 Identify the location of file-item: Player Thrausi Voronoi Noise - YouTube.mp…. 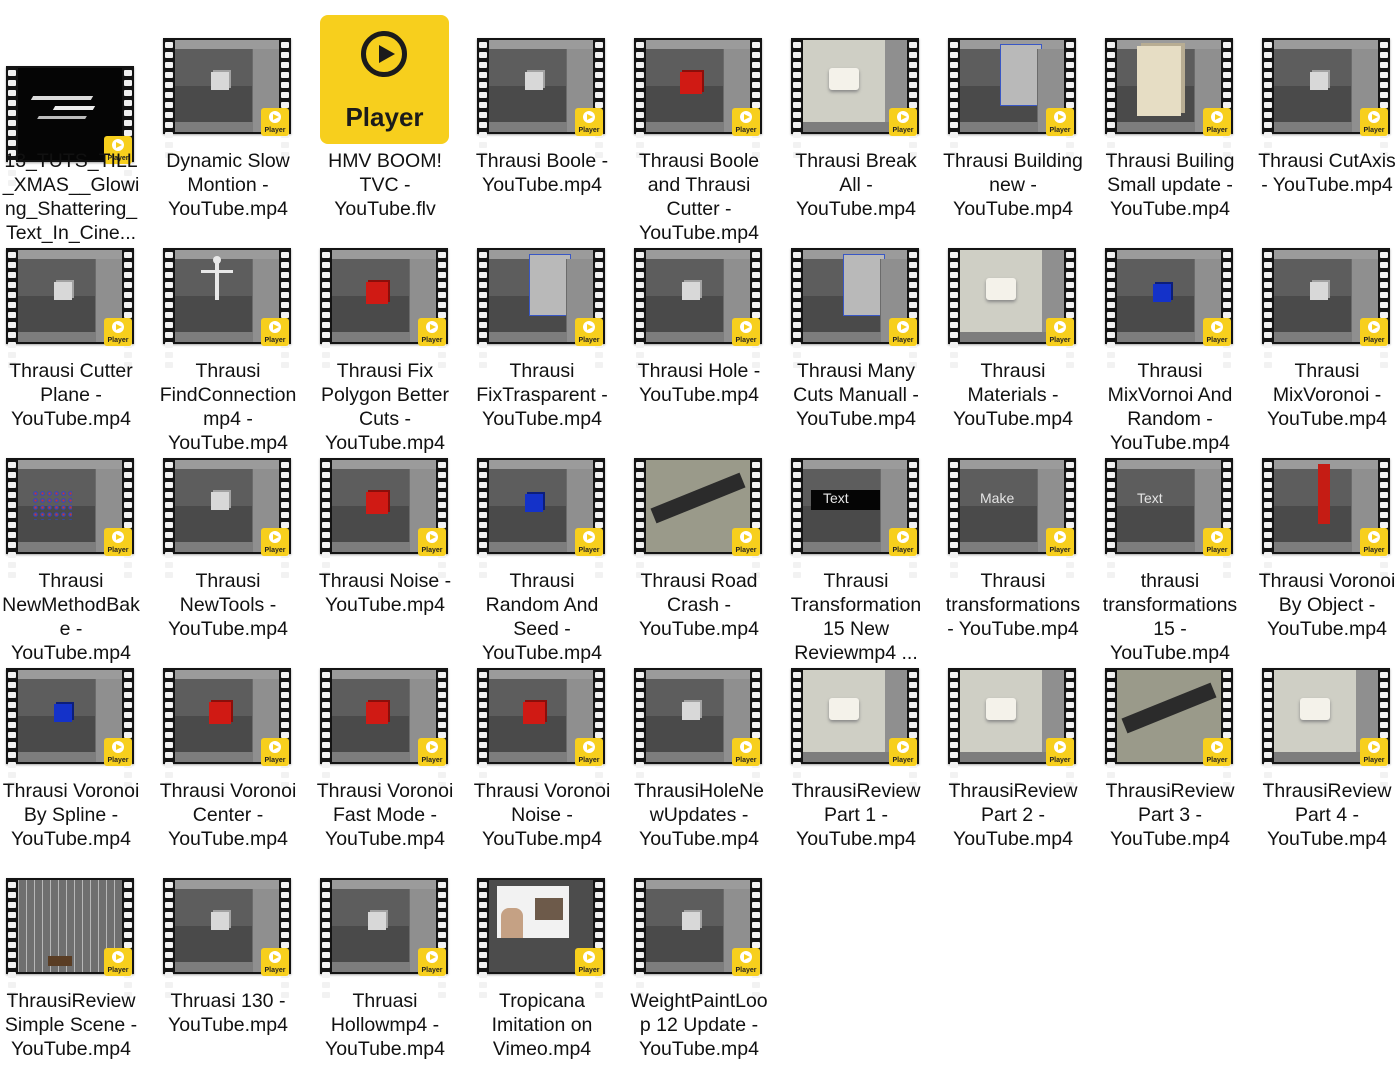
(548, 744).